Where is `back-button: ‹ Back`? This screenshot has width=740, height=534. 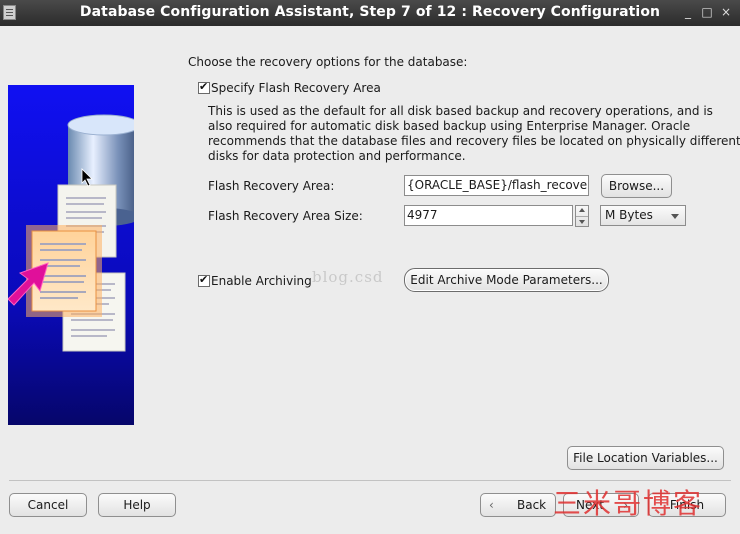 back-button: ‹ Back is located at coordinates (518, 505).